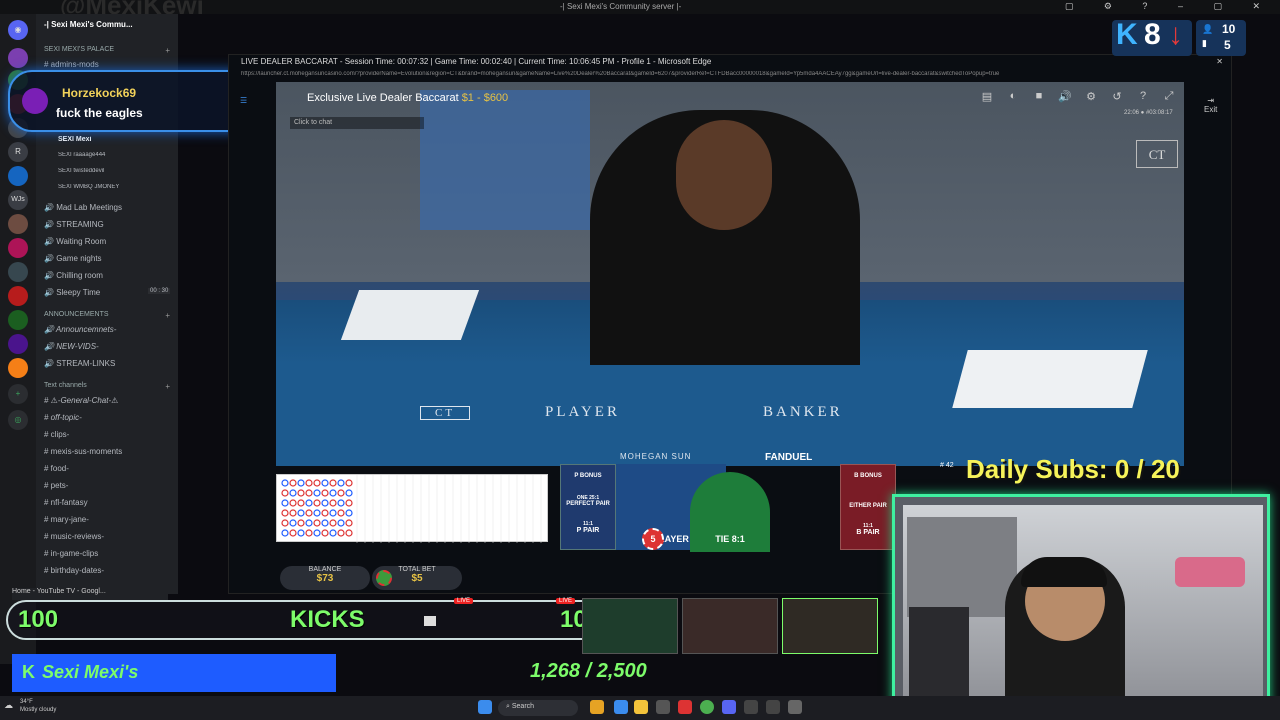 The width and height of the screenshot is (1280, 720). What do you see at coordinates (123, 171) in the screenshot?
I see `voice-user: SEXI twisteddevil` at bounding box center [123, 171].